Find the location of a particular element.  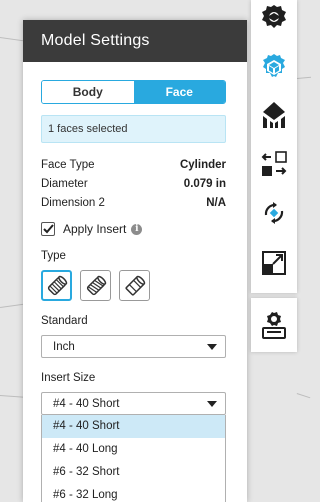

property-value: Cylinder is located at coordinates (202, 164).